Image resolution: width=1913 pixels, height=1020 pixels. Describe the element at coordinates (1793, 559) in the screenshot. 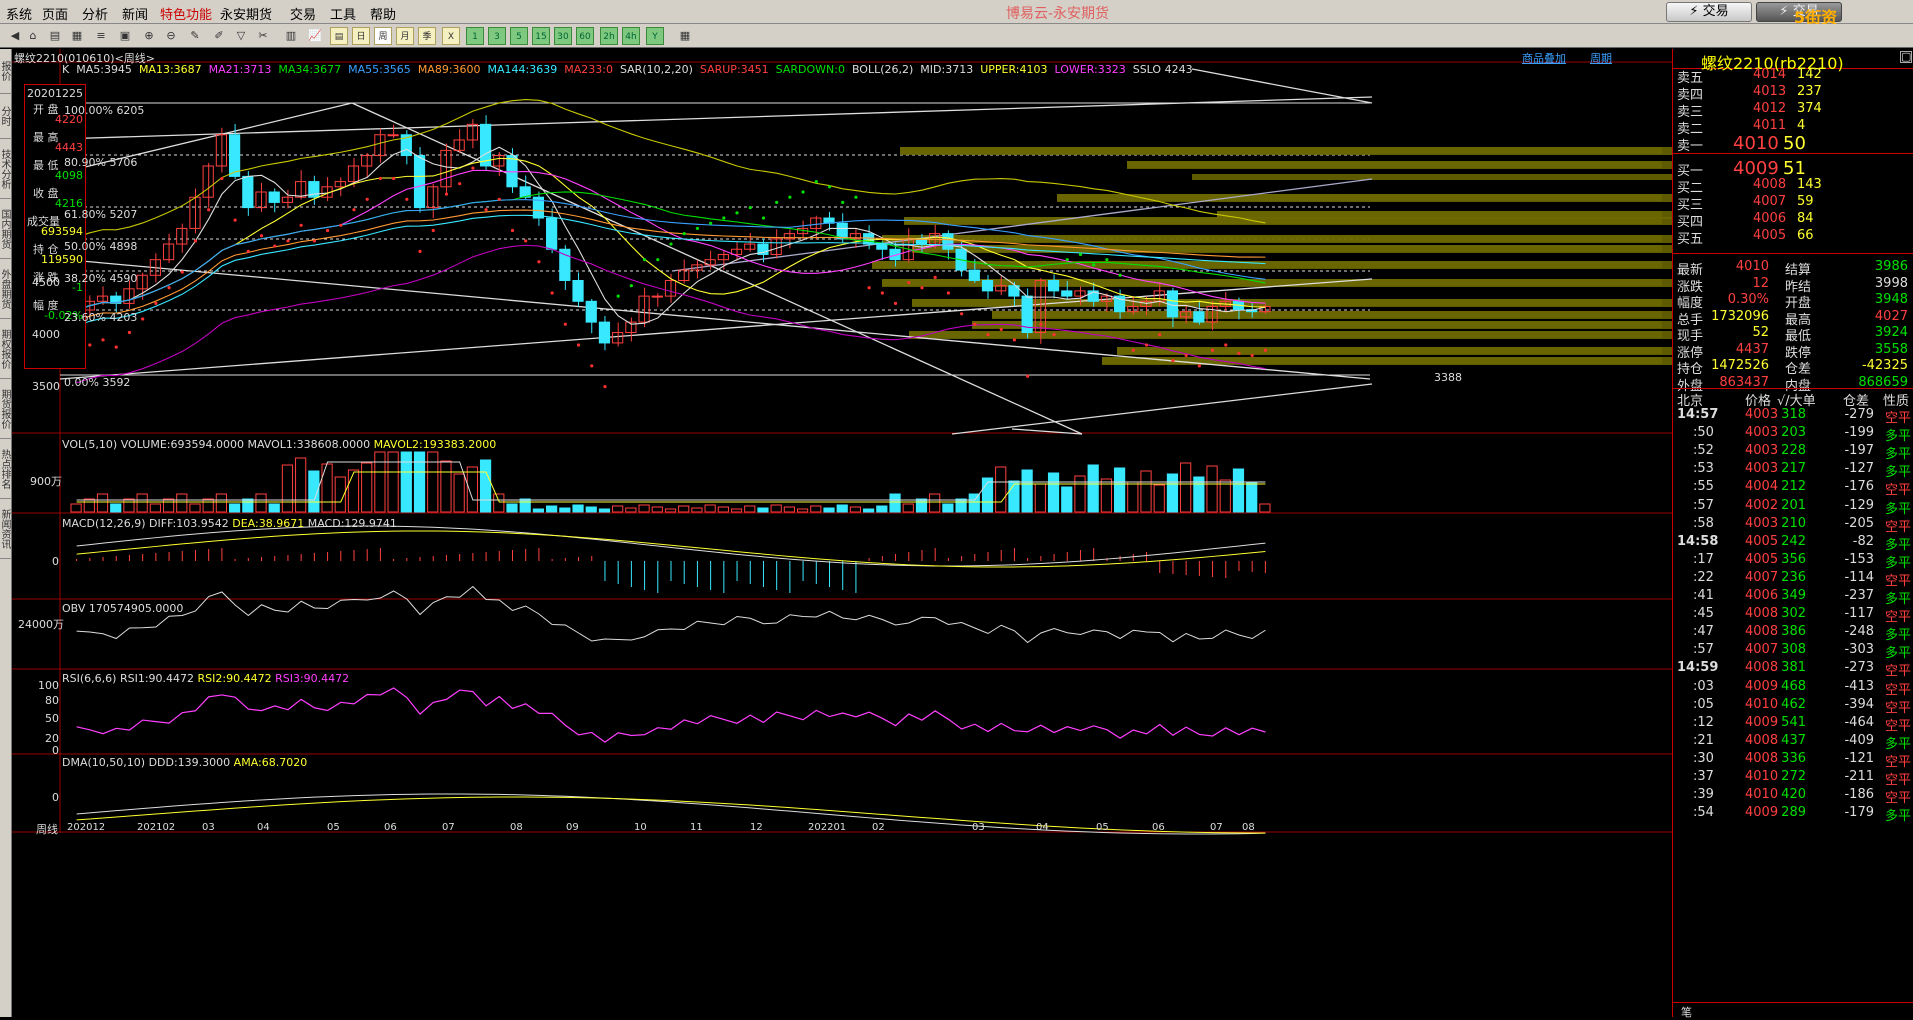

I see `tick-volume: 356` at that location.